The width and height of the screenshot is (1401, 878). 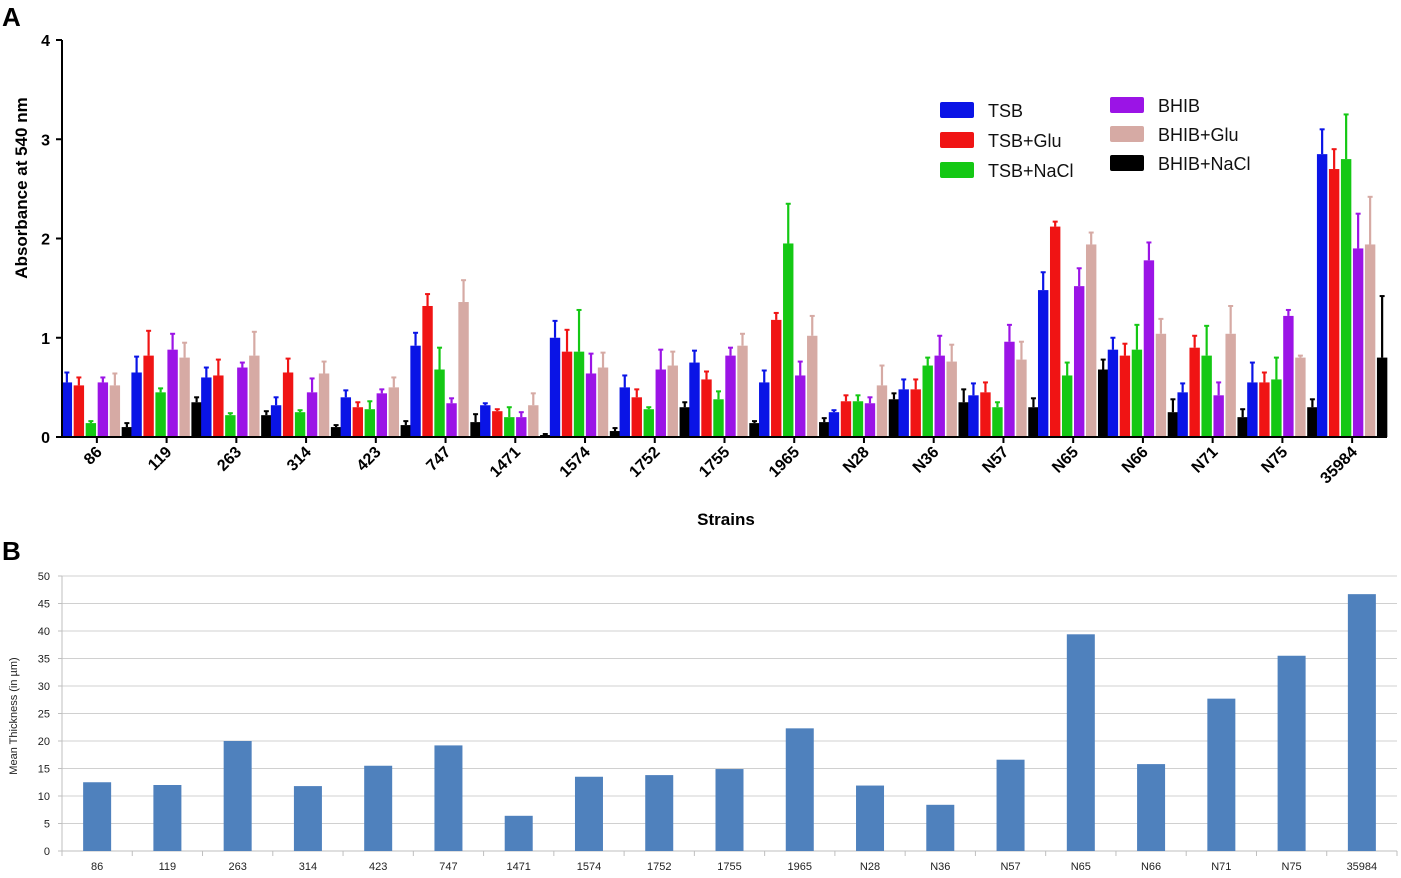 I want to click on panel-a-x-tick-label: 86, so click(x=93, y=456).